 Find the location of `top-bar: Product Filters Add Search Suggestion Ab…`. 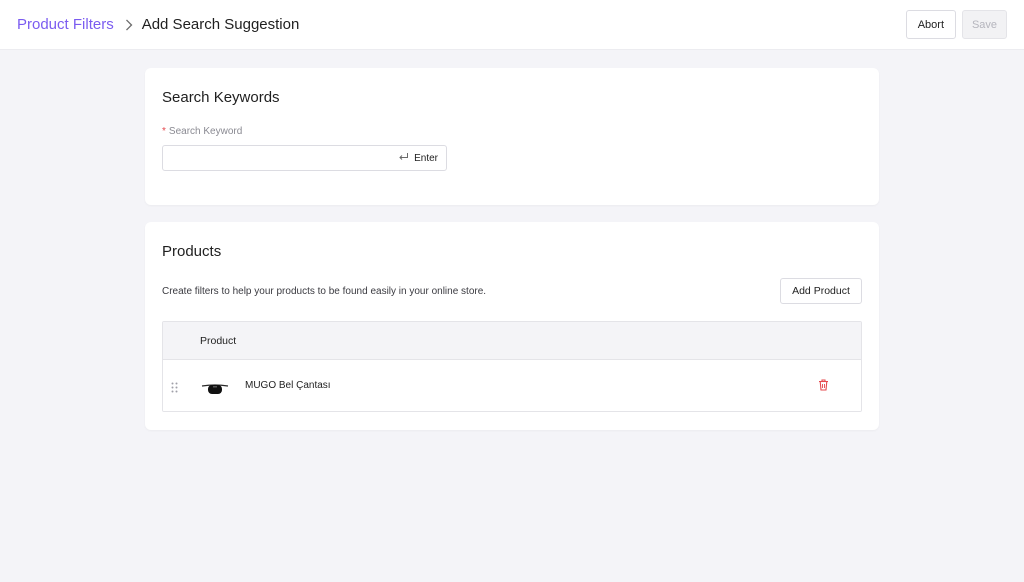

top-bar: Product Filters Add Search Suggestion Ab… is located at coordinates (512, 25).